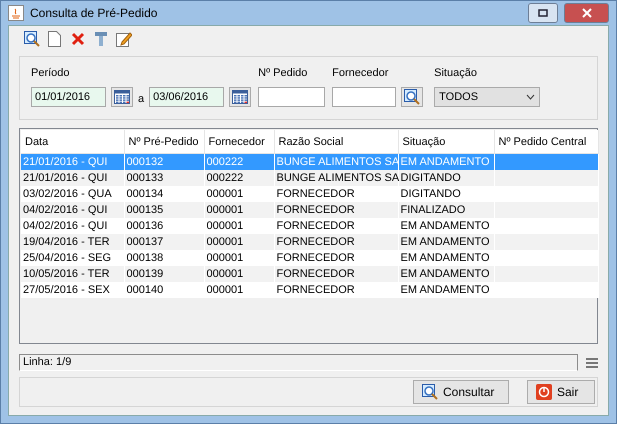 This screenshot has height=424, width=617. I want to click on power-icon, so click(544, 392).